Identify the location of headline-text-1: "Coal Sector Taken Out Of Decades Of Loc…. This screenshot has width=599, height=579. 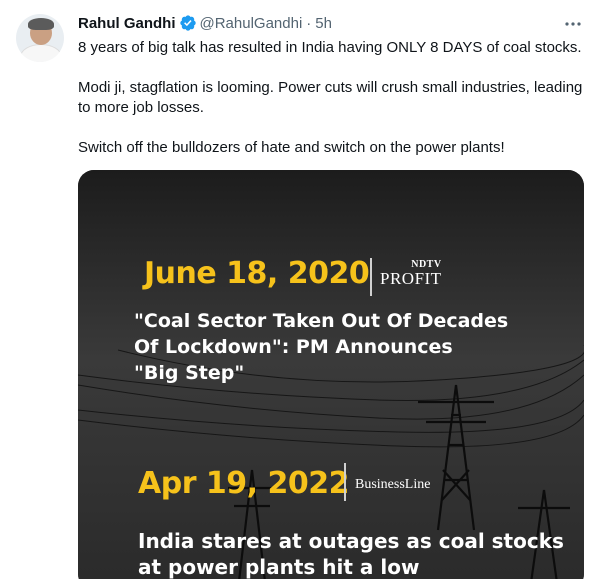
(321, 347).